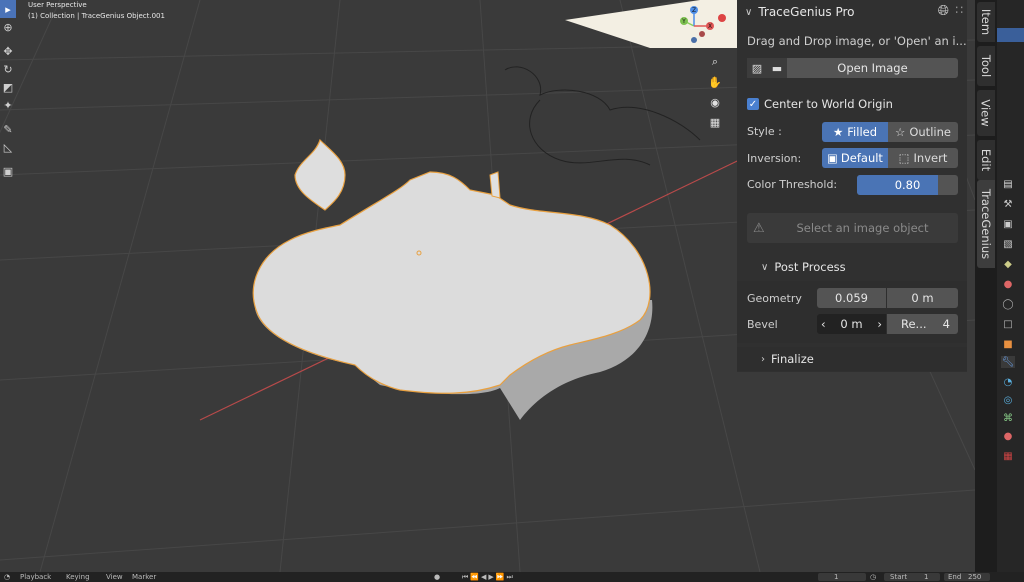  I want to click on move-icon: ✥, so click(8, 51).